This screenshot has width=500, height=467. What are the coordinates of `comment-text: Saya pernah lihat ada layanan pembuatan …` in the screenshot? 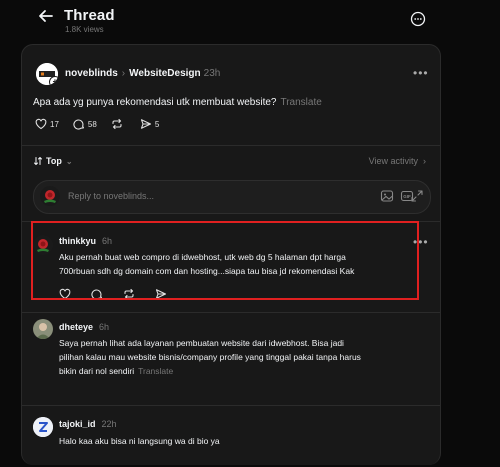 It's located at (245, 357).